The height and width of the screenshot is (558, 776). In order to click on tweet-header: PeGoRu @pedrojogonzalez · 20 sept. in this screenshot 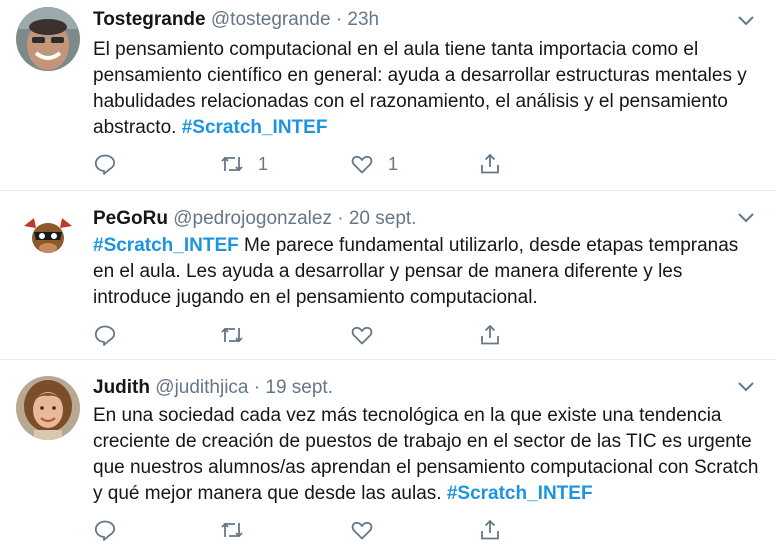, I will do `click(254, 219)`.